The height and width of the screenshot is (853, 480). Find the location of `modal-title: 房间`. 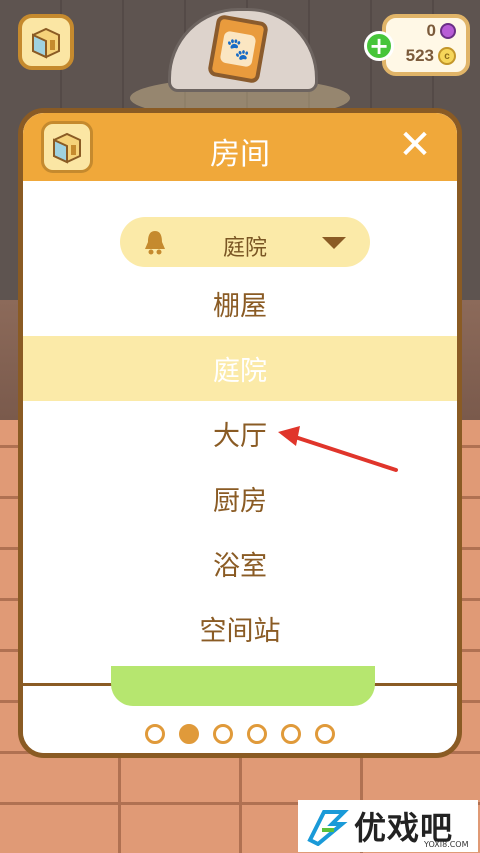

modal-title: 房间 is located at coordinates (240, 154).